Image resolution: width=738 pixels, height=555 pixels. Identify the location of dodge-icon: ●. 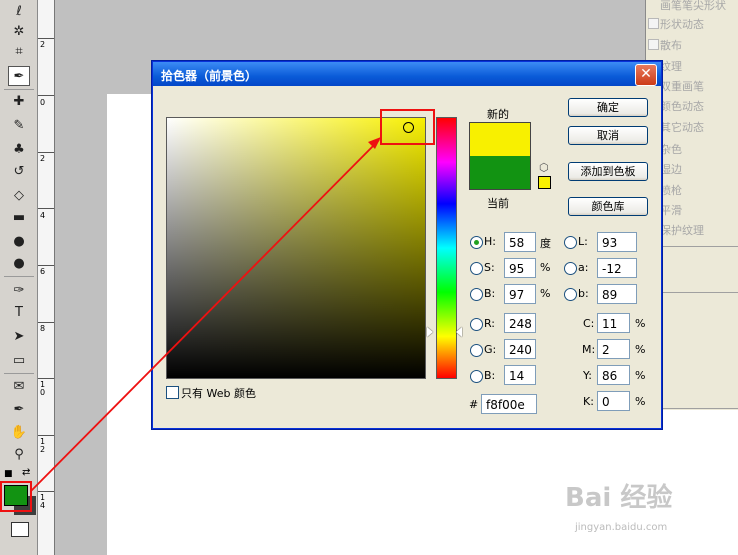
(19, 263).